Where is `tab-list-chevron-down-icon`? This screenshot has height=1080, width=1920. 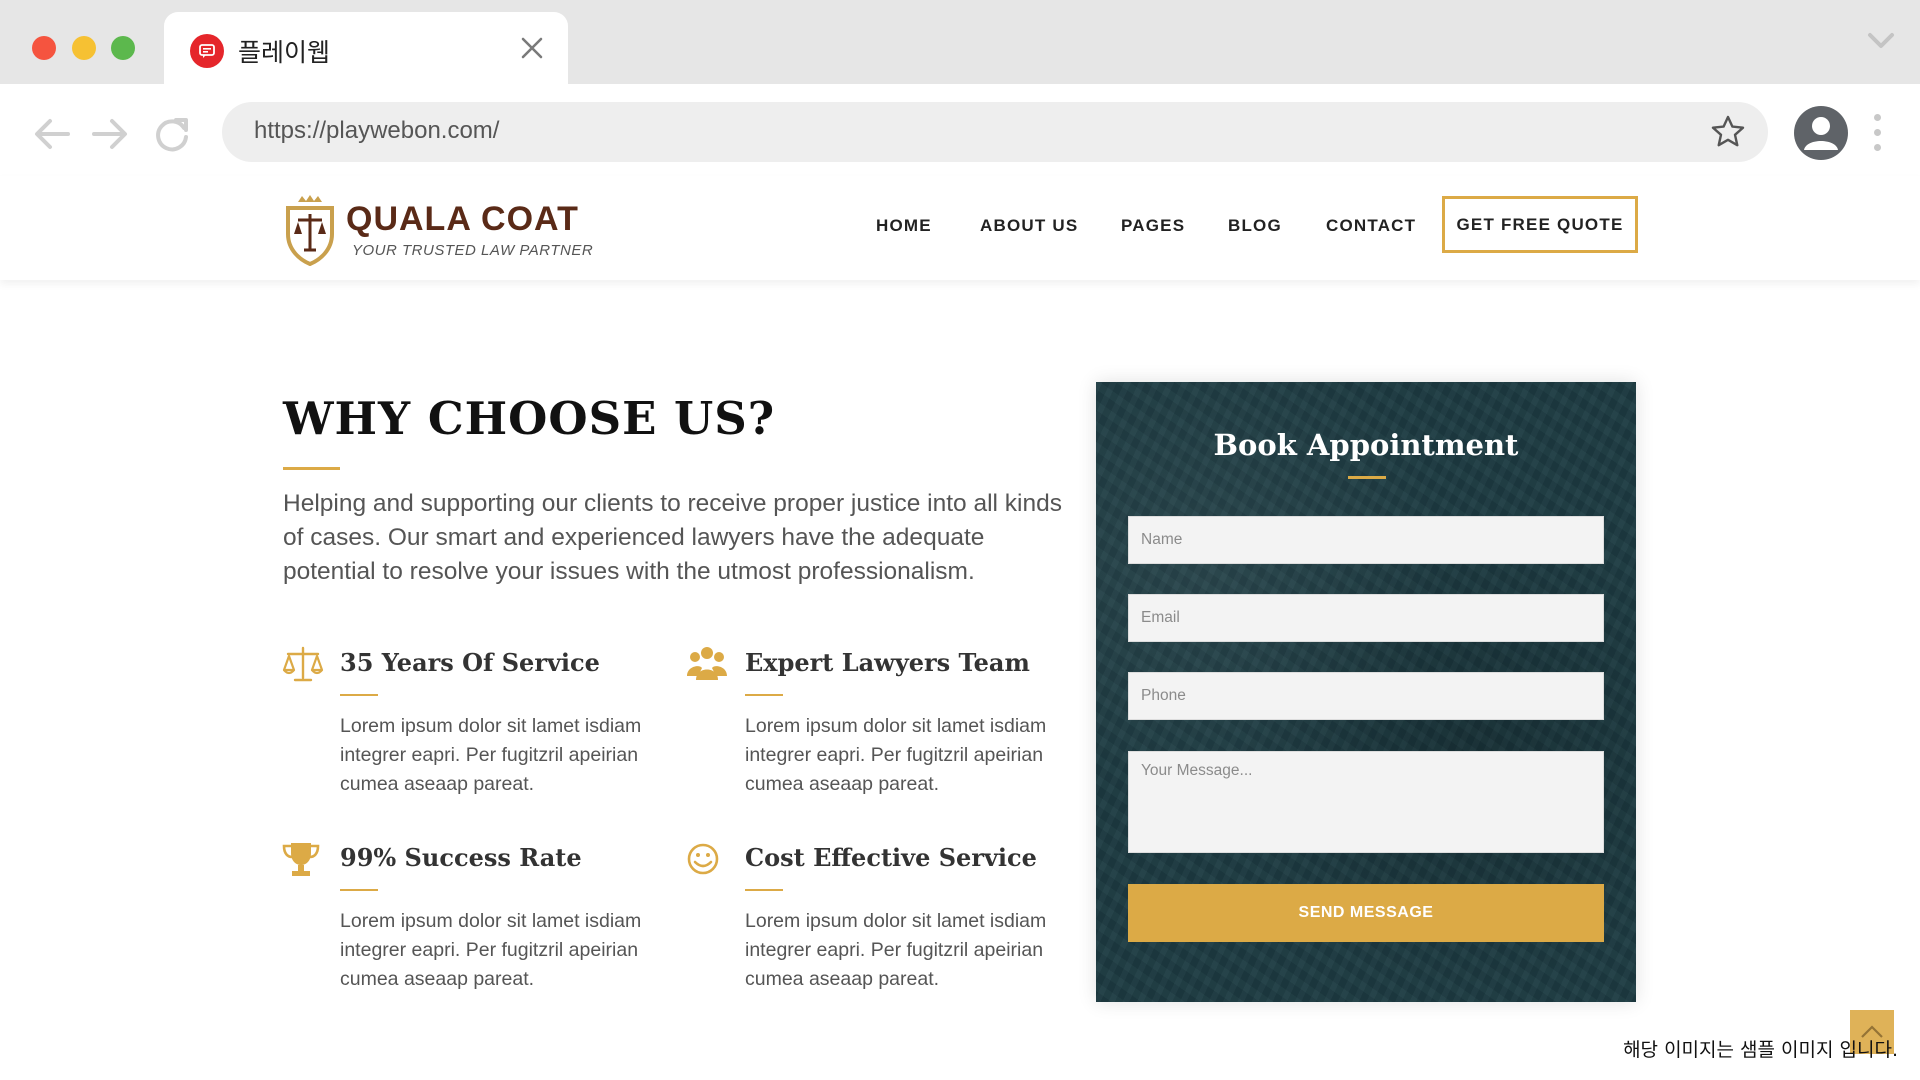 tab-list-chevron-down-icon is located at coordinates (1881, 41).